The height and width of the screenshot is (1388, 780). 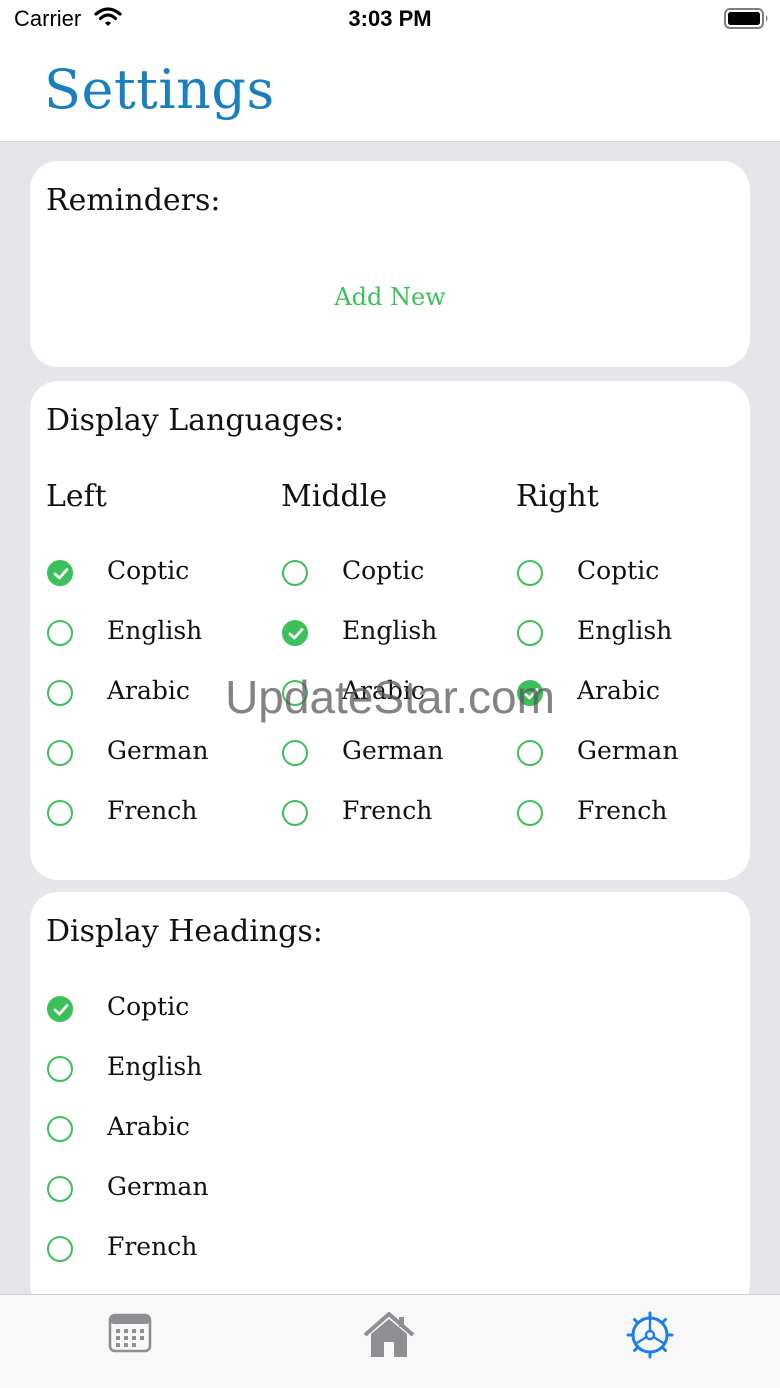 What do you see at coordinates (334, 496) in the screenshot?
I see `column-header-middle: Middle` at bounding box center [334, 496].